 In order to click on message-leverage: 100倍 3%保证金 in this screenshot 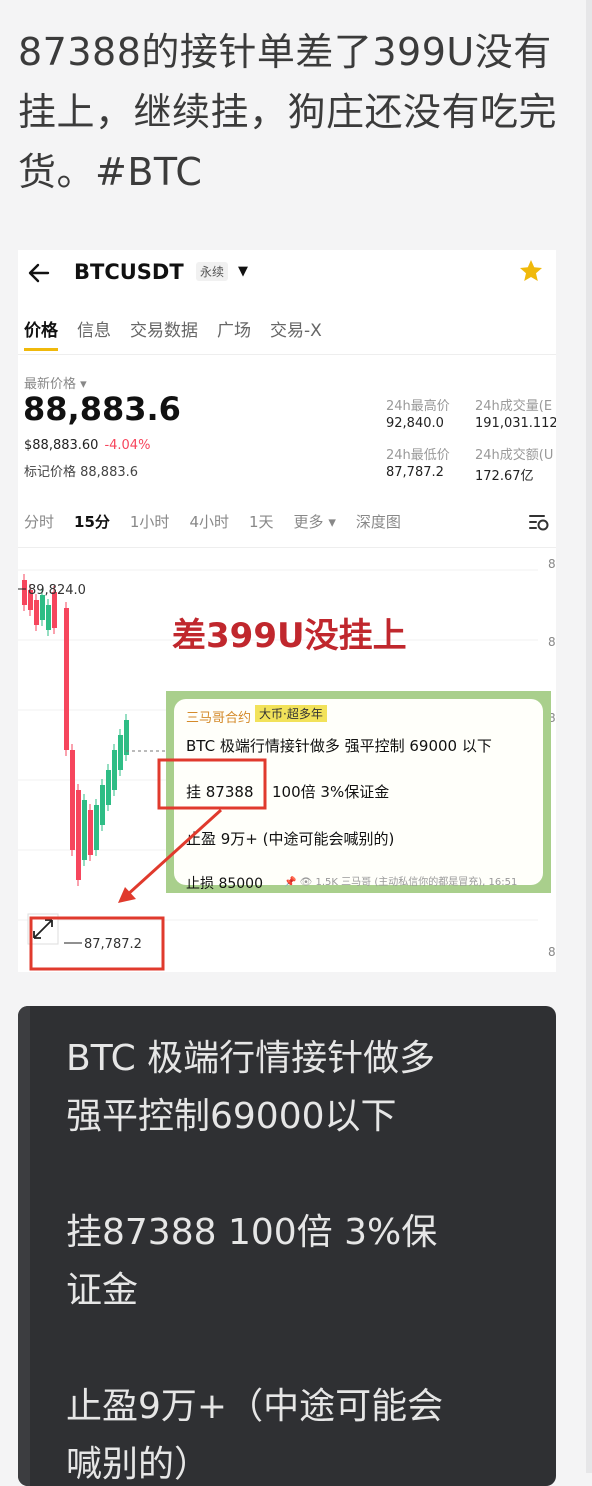, I will do `click(331, 792)`.